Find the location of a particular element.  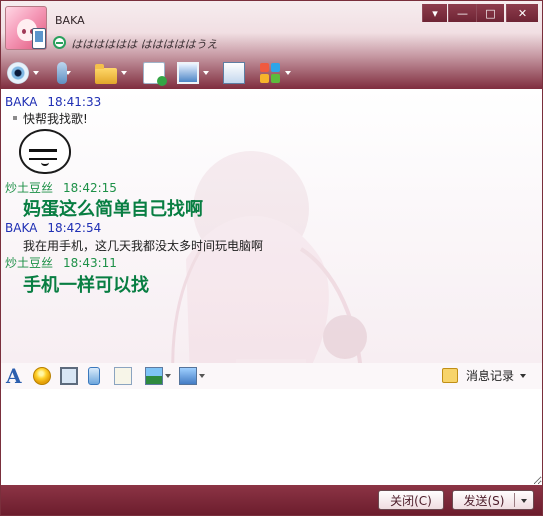

message-header: 炒土豆丝 18:42:15 is located at coordinates (61, 187).